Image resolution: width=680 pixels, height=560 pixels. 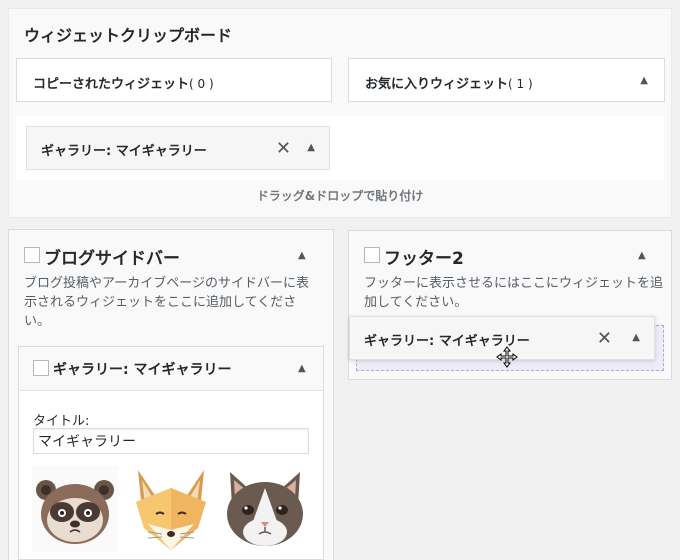 I want to click on copied-widgets-box: コピーされたウィジェット( 0 ), so click(x=174, y=80).